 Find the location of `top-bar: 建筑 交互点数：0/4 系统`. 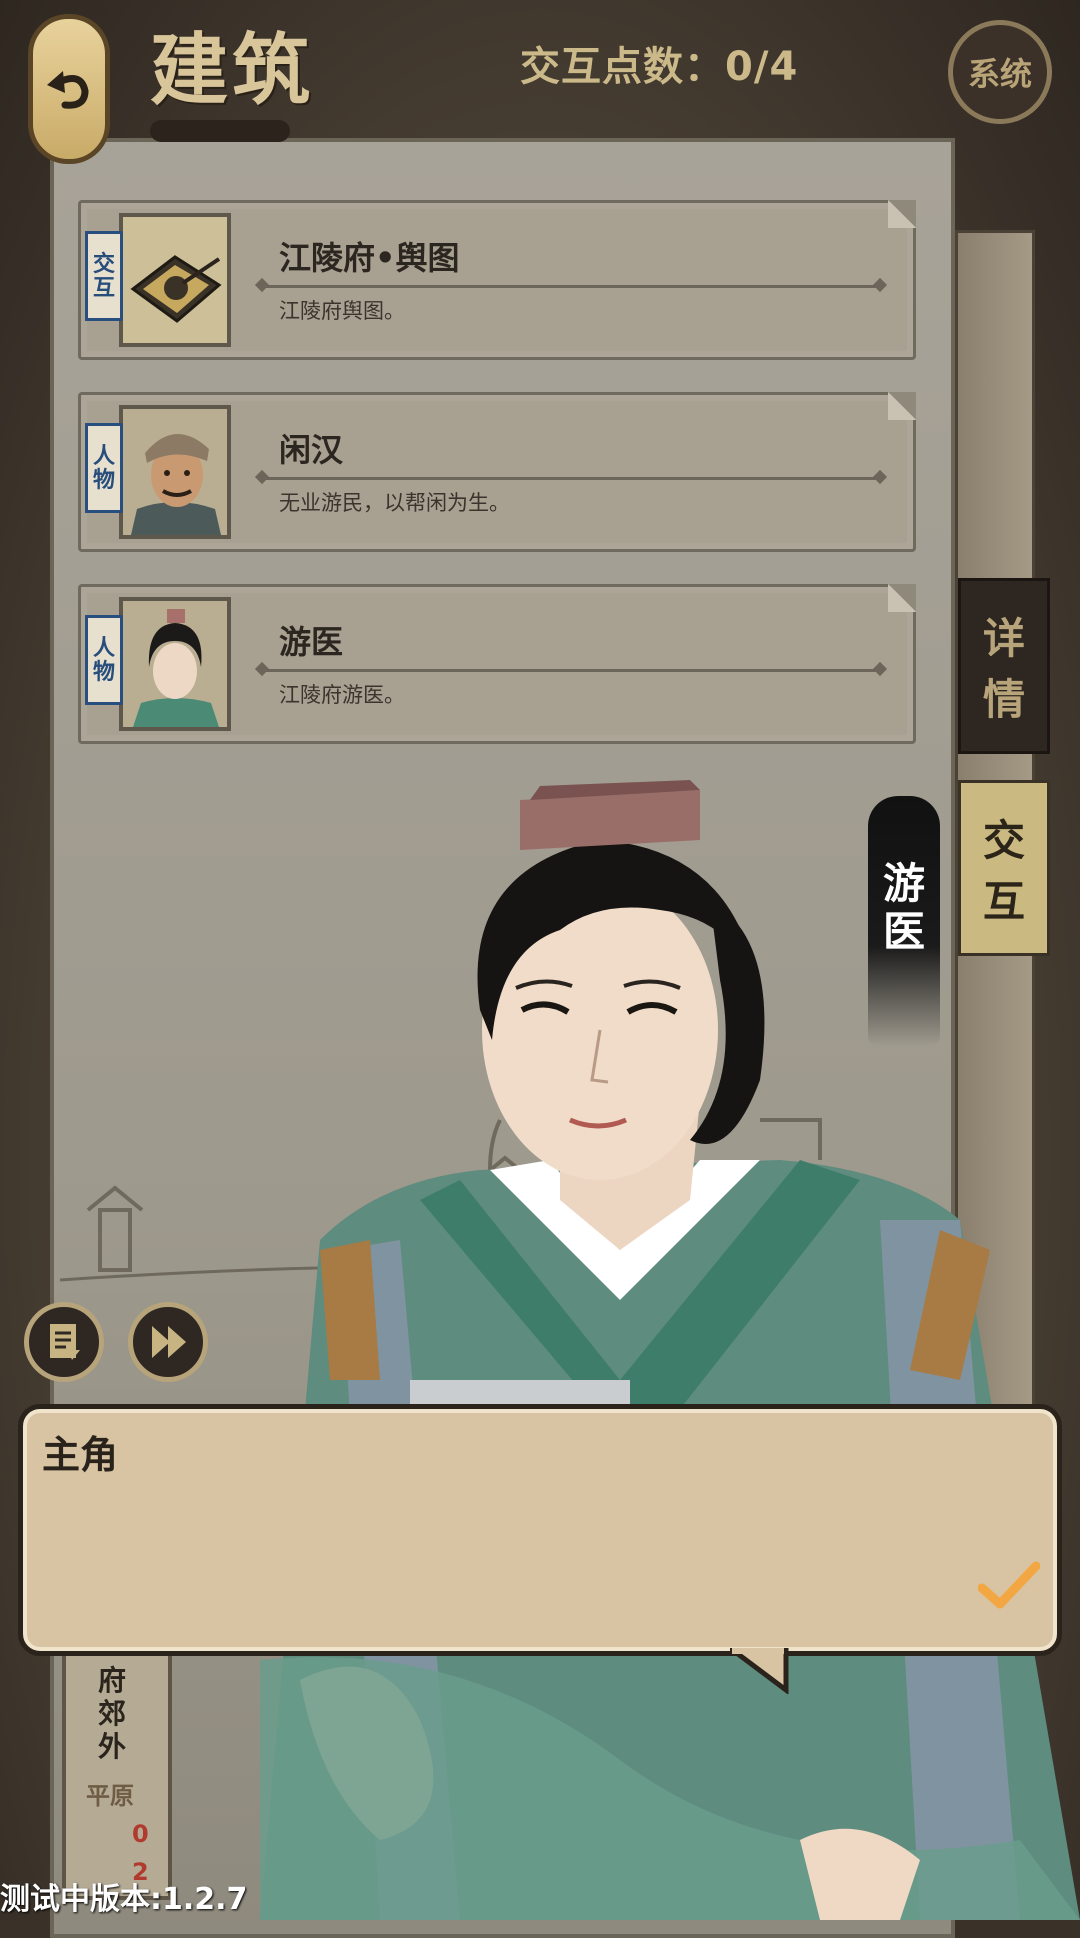

top-bar: 建筑 交互点数：0/4 系统 is located at coordinates (540, 82).